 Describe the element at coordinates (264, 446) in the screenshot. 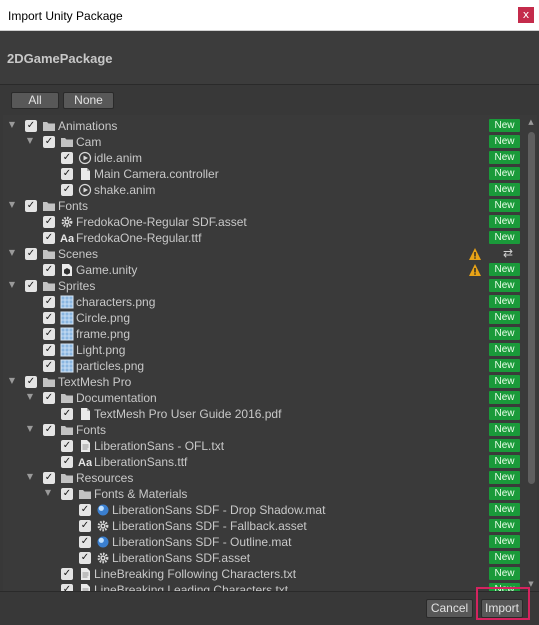

I see `tree-row: ✓ LiberationSans - OFL.txt New` at that location.